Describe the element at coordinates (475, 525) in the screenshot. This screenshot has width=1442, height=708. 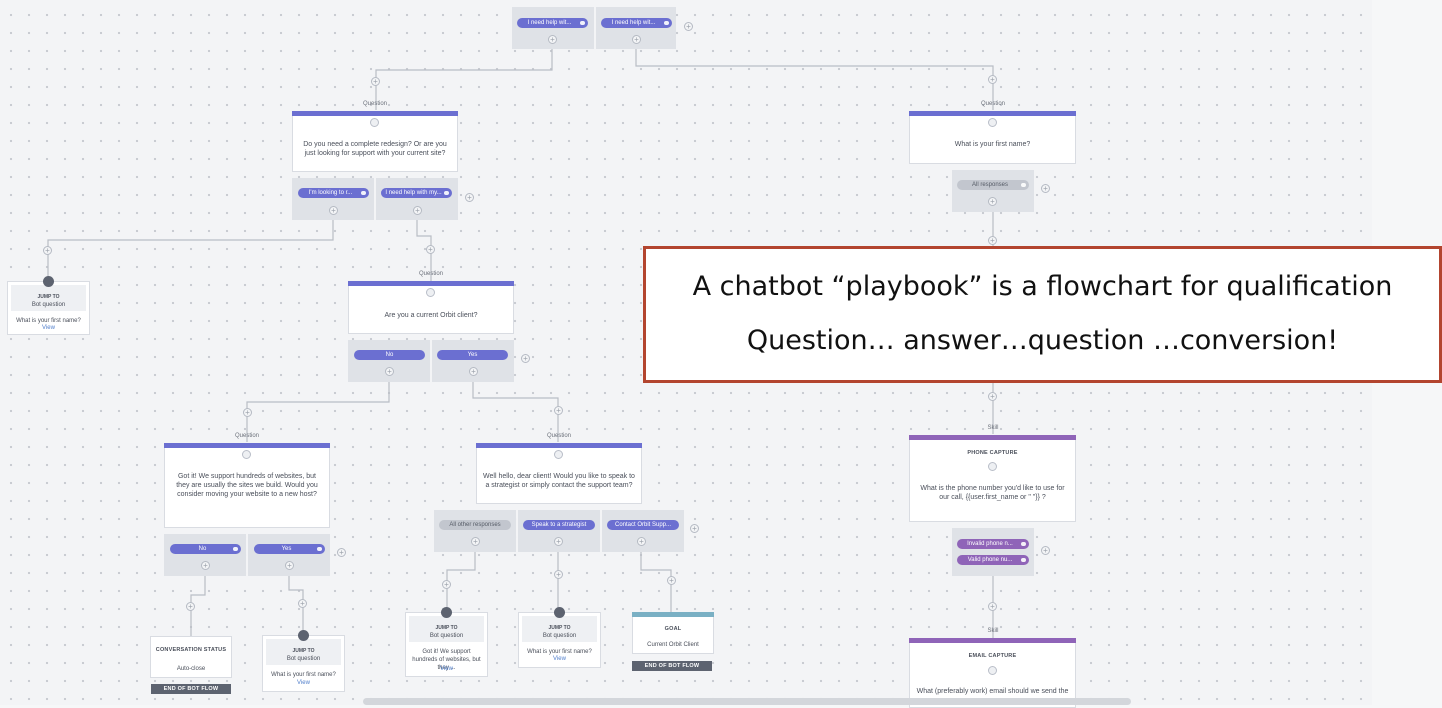
I see `response-pill: All other responses` at that location.